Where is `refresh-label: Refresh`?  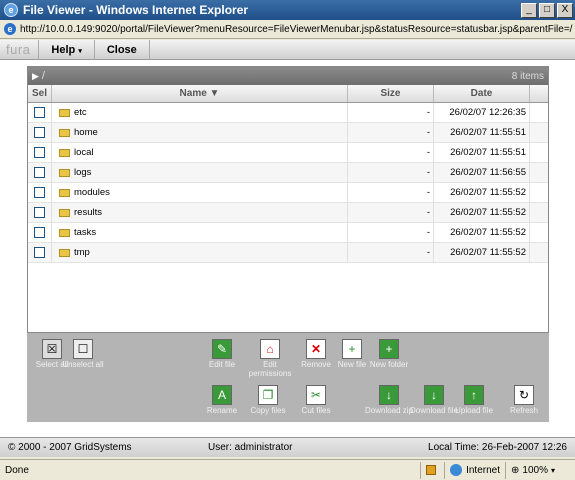 refresh-label: Refresh is located at coordinates (523, 410).